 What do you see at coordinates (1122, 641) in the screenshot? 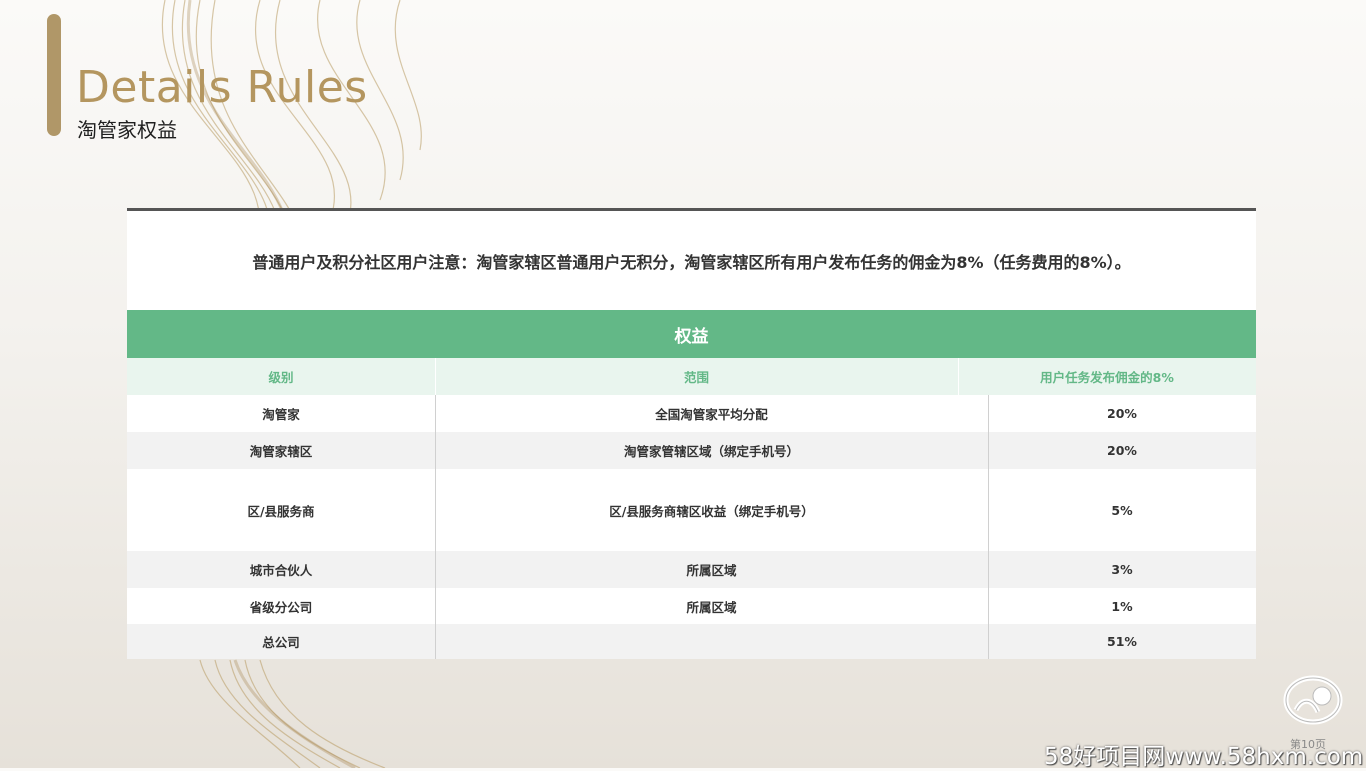
I see `cell-commission: 51%` at bounding box center [1122, 641].